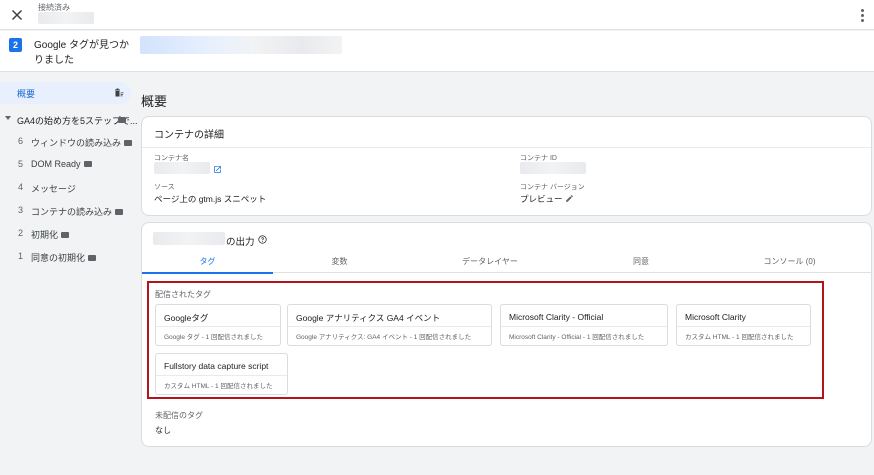 This screenshot has height=475, width=874. I want to click on tag-card-google-tag: Googleタグ Google タグ - 1 回配信されました, so click(218, 325).